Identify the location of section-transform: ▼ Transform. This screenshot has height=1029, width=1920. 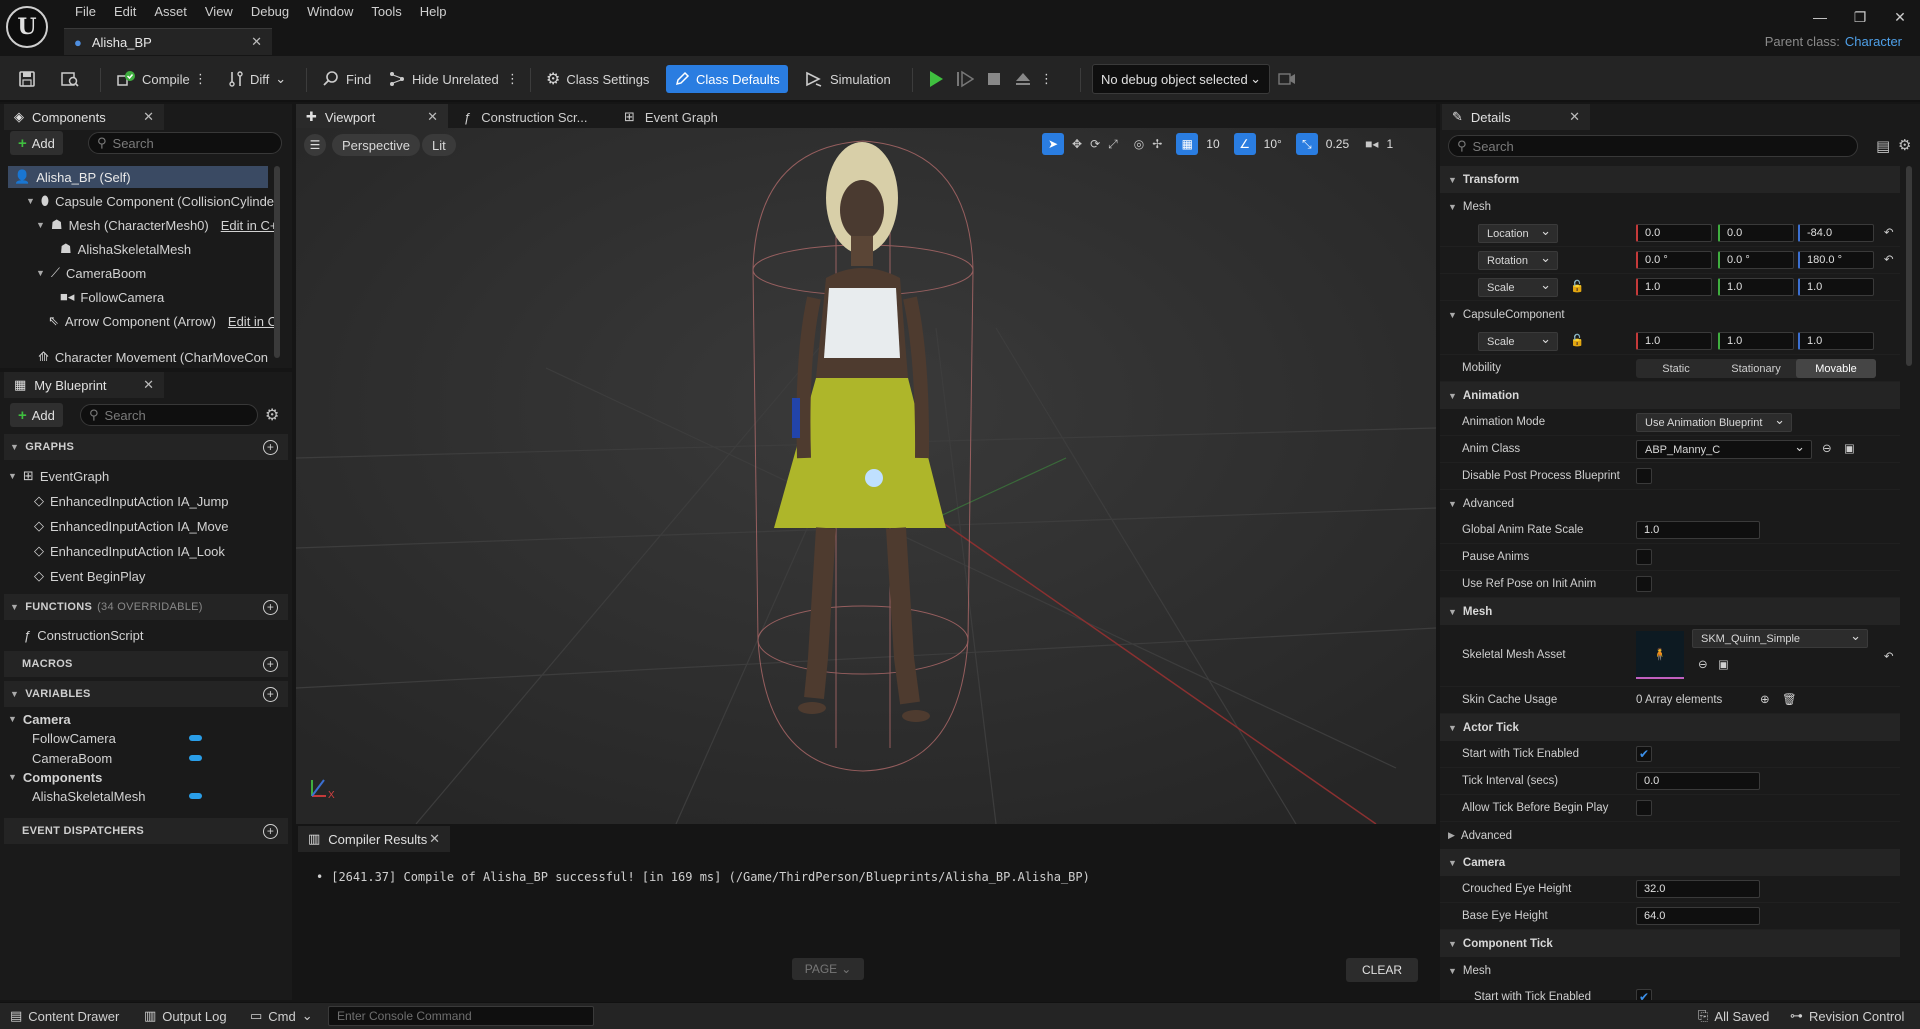
(1670, 179).